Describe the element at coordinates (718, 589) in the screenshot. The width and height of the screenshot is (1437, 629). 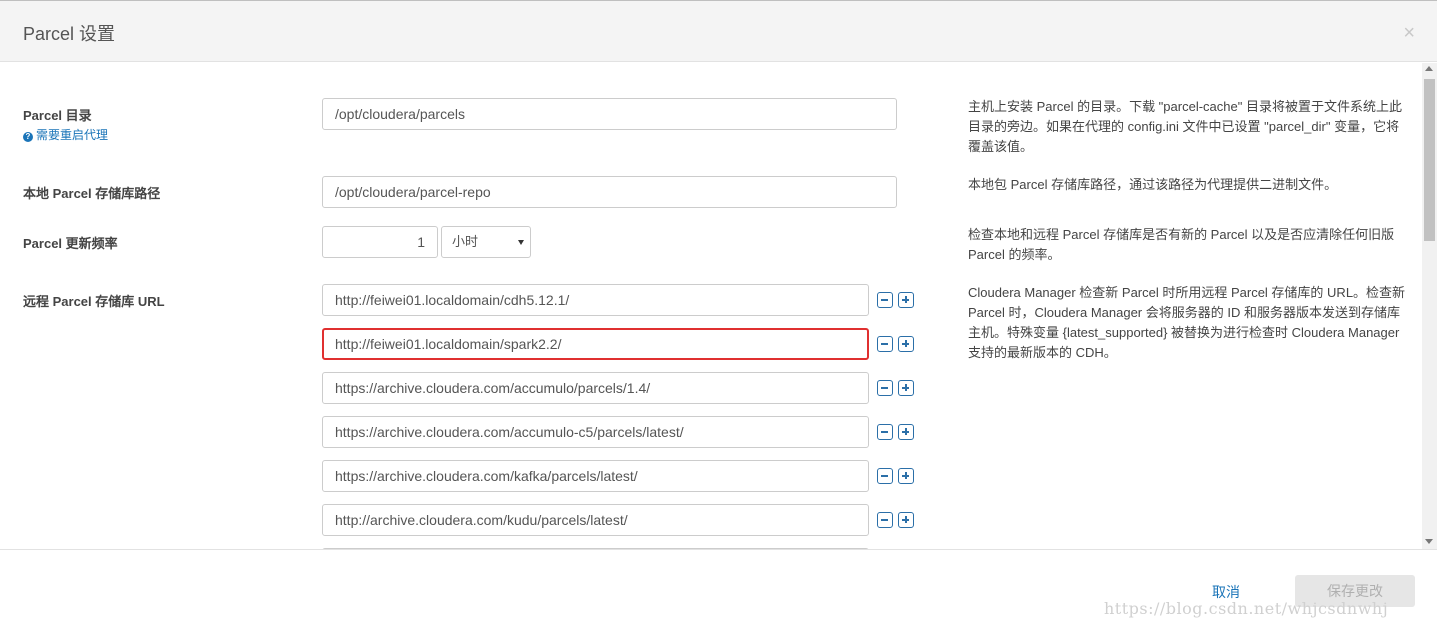
I see `dialog-footer: 取消 保存更改 https://blog.csdn.net/whjcsdnwhj` at that location.